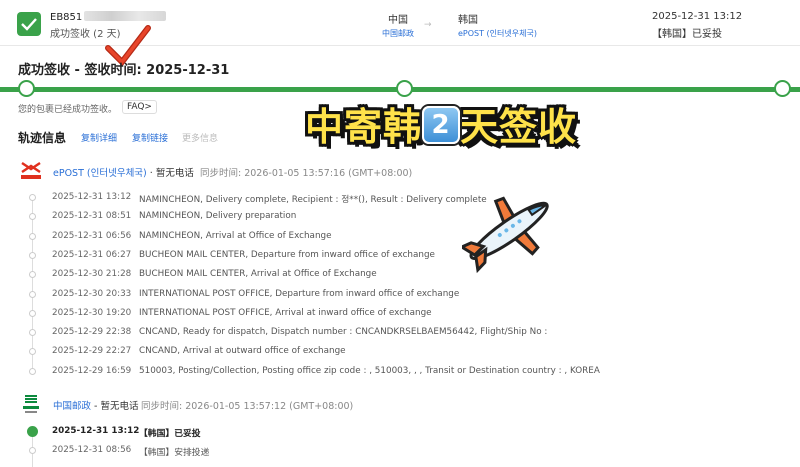  Describe the element at coordinates (218, 216) in the screenshot. I see `event-text: NAMINCHEON, Delivery preparation` at that location.